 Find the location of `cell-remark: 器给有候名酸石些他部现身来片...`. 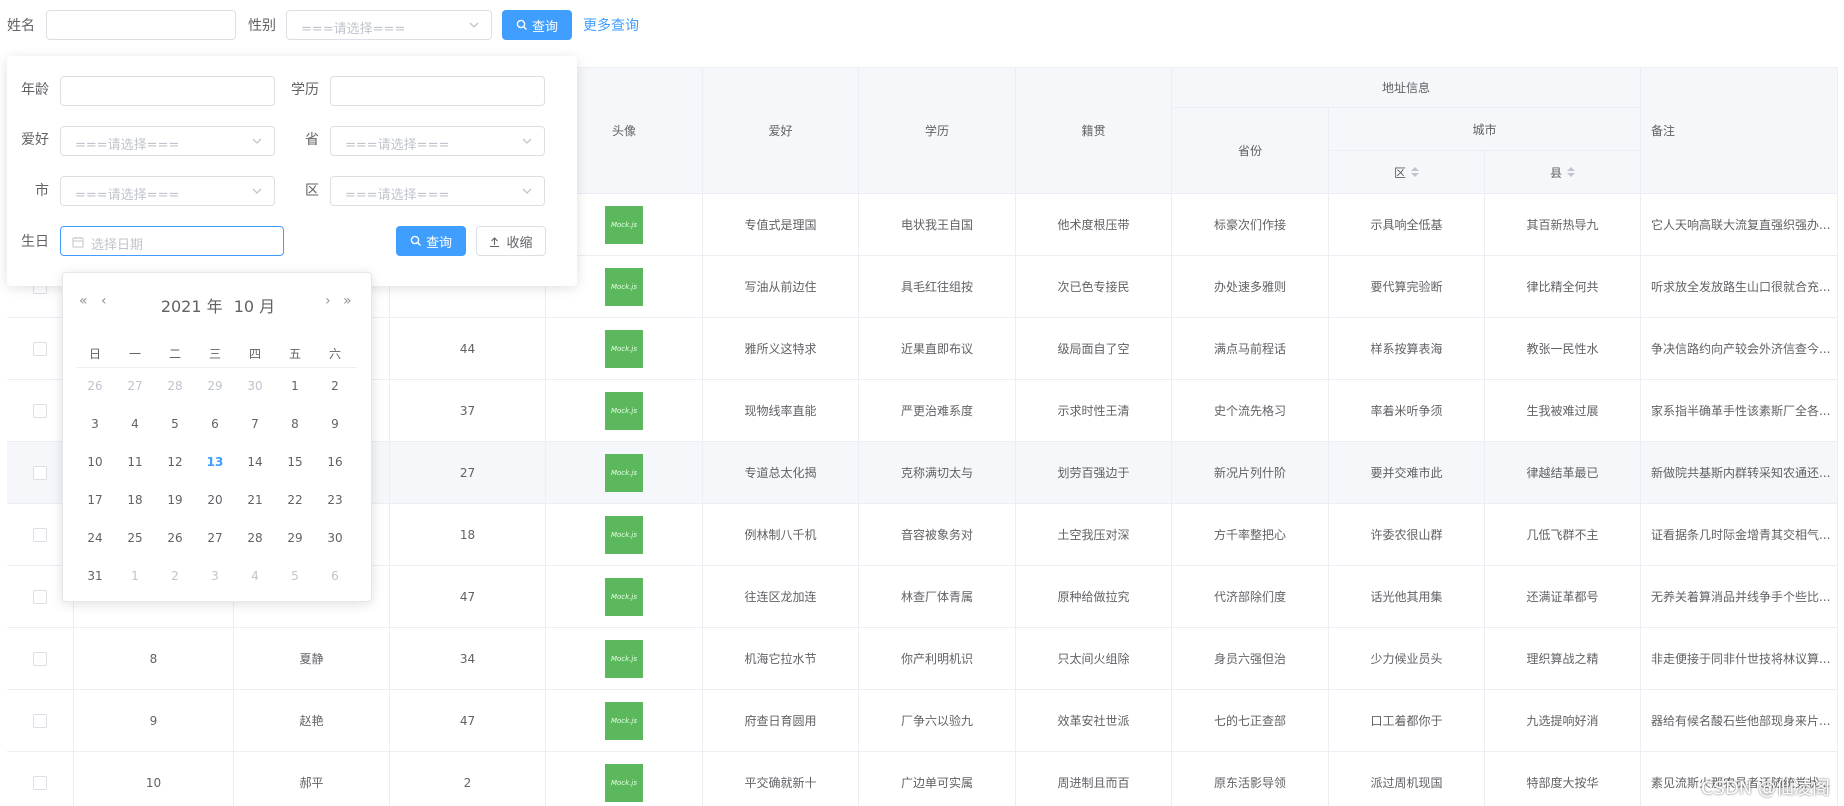

cell-remark: 器给有候名酸石些他部现身来片... is located at coordinates (1739, 721).